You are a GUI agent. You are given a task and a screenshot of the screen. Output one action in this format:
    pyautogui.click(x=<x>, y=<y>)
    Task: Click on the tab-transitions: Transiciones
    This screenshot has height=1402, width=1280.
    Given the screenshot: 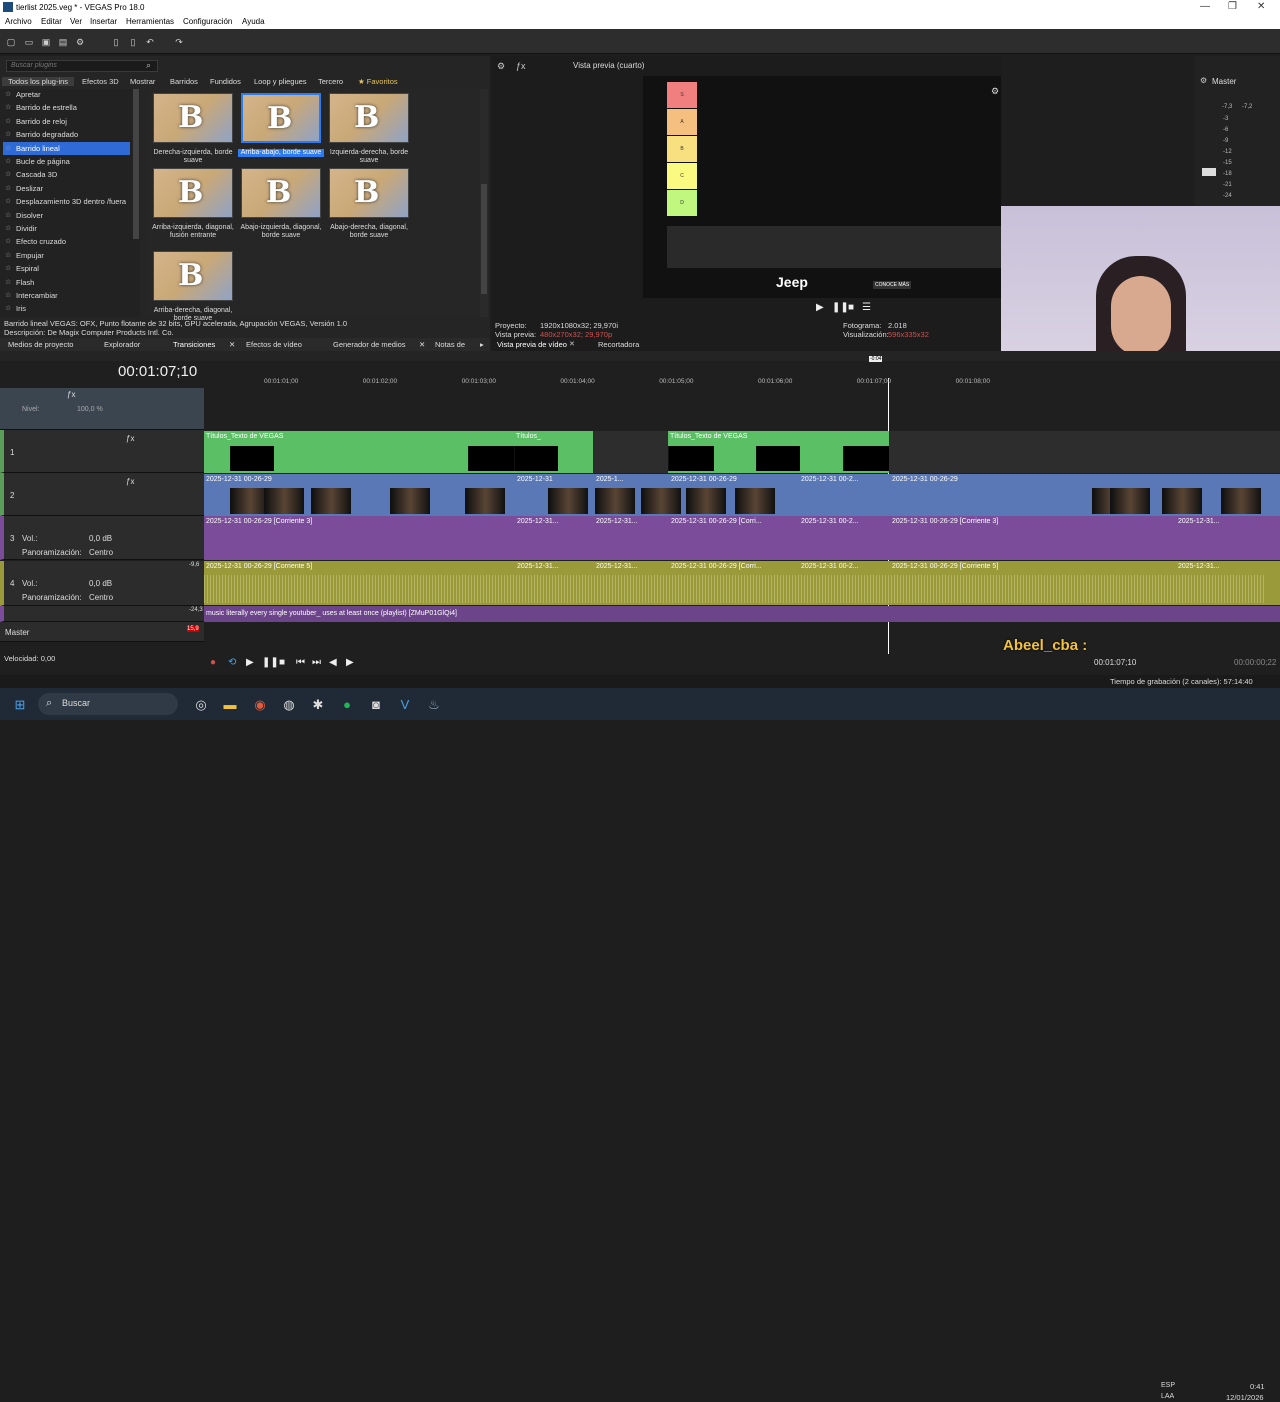 What is the action you would take?
    pyautogui.click(x=194, y=344)
    